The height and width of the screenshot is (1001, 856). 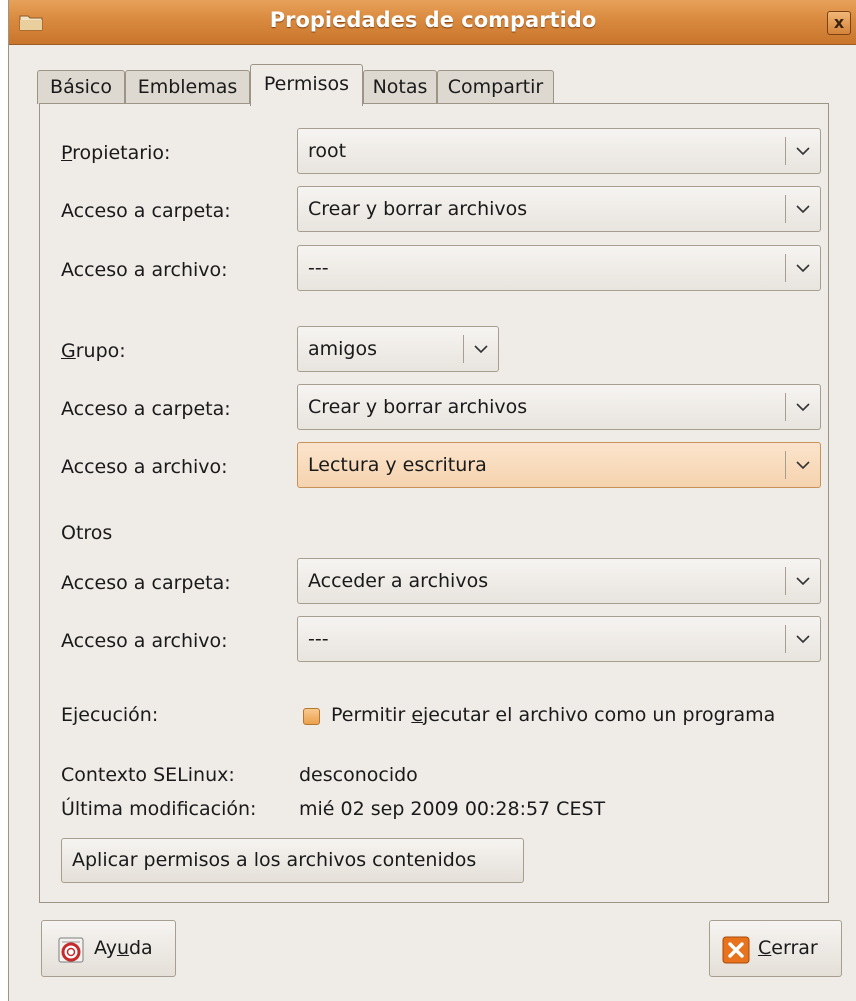 What do you see at coordinates (116, 153) in the screenshot?
I see `owner-label: Propietario:` at bounding box center [116, 153].